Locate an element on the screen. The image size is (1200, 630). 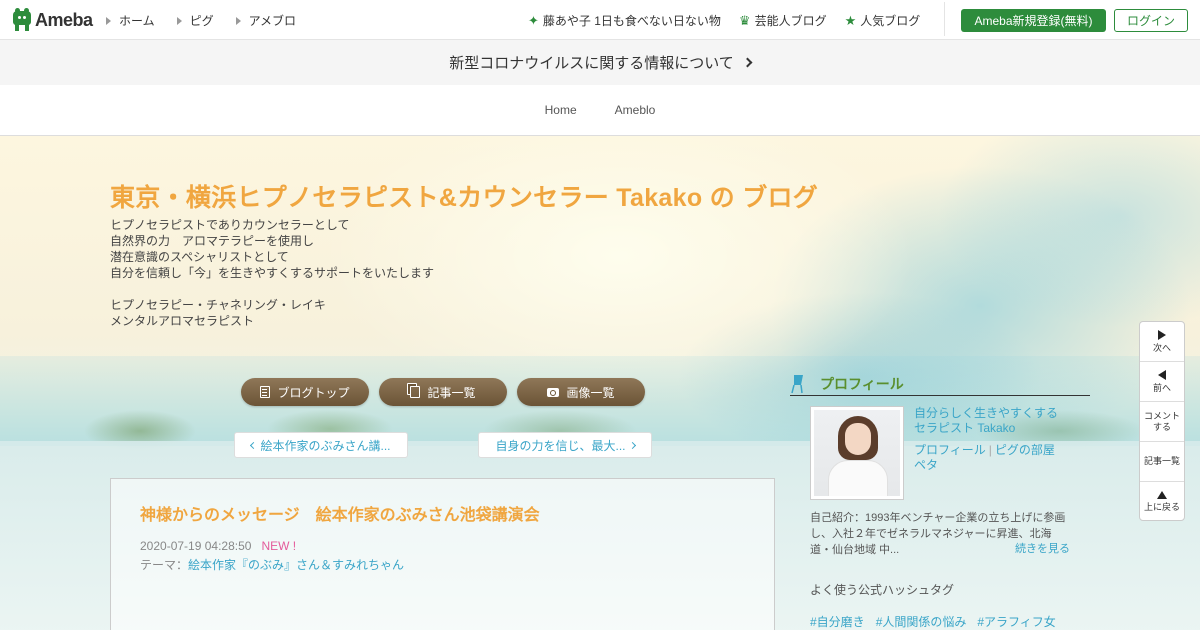
popular-blog-label: 人気ブログ is located at coordinates (890, 21).